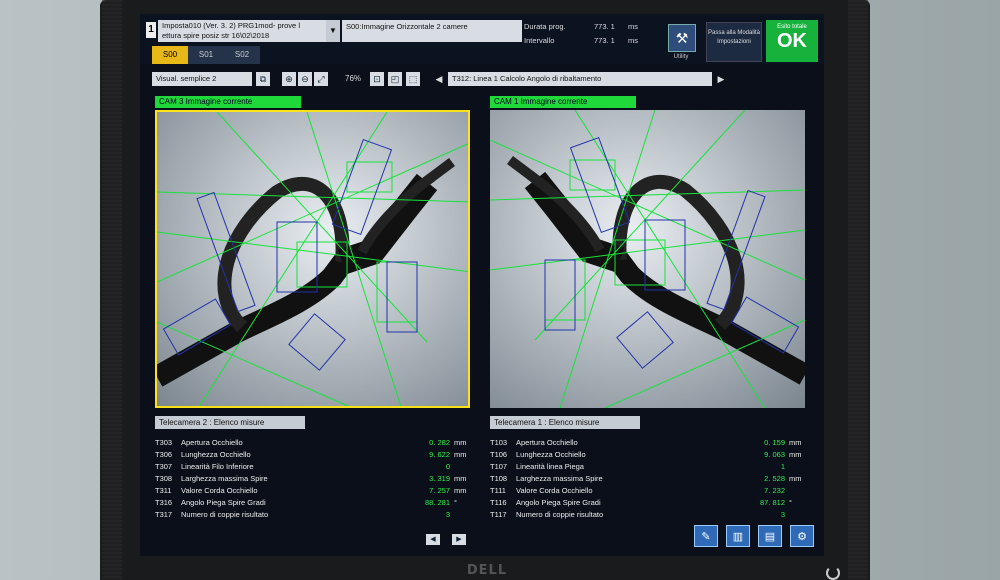 The image size is (1000, 580). What do you see at coordinates (413, 79) in the screenshot?
I see `fit-icon: ⬚` at bounding box center [413, 79].